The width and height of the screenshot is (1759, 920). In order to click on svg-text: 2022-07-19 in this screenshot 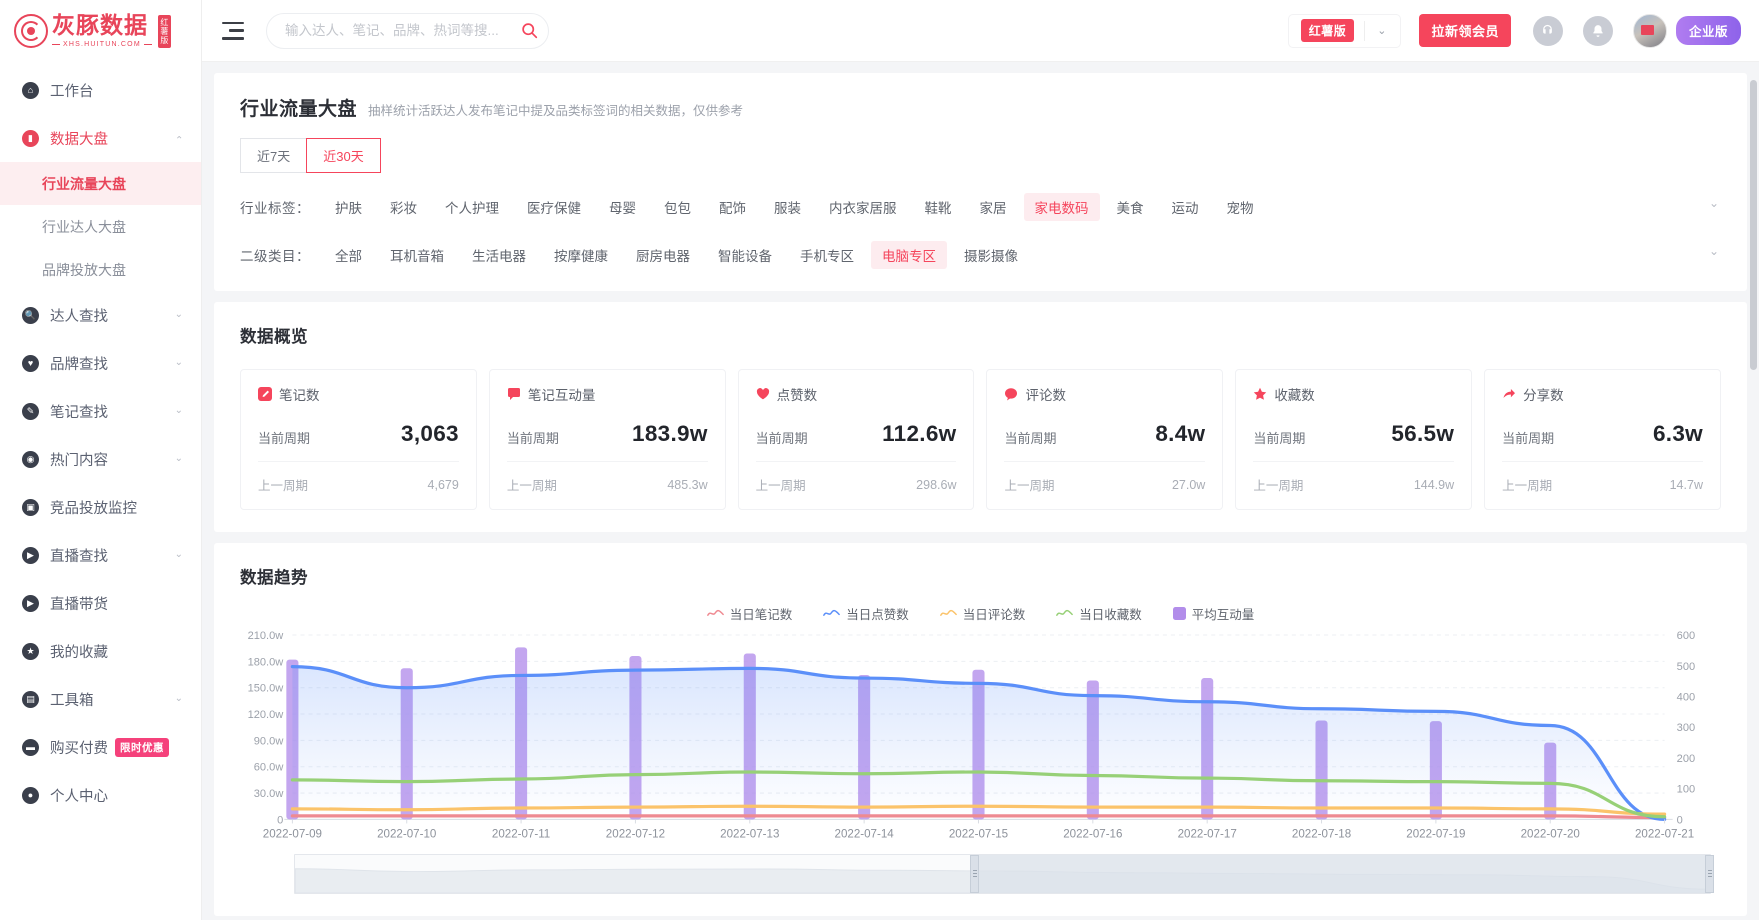, I will do `click(1435, 835)`.